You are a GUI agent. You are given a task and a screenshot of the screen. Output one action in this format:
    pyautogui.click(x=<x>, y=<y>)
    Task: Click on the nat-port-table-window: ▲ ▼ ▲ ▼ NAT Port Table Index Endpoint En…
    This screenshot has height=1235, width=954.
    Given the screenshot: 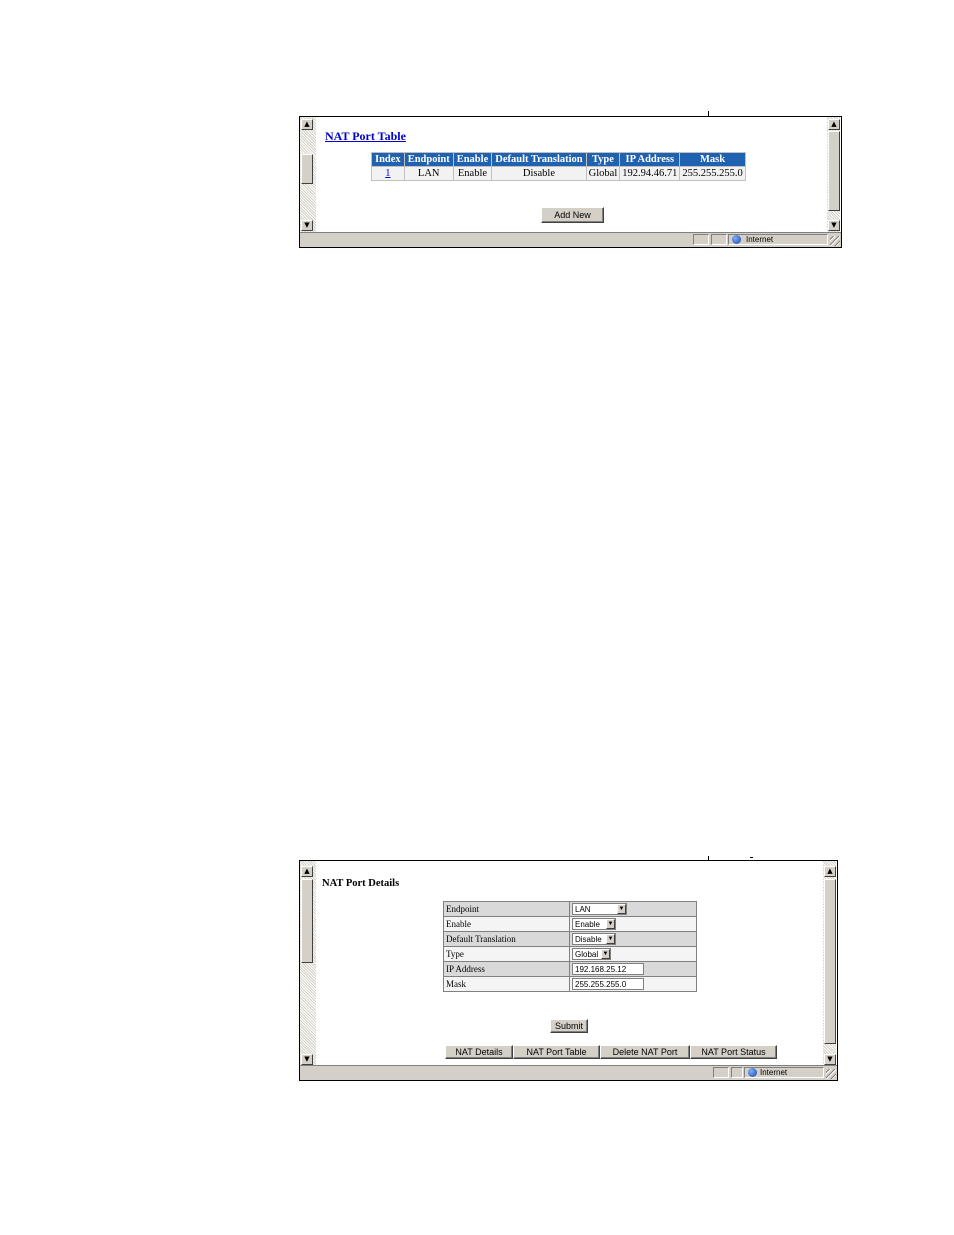 What is the action you would take?
    pyautogui.click(x=570, y=182)
    